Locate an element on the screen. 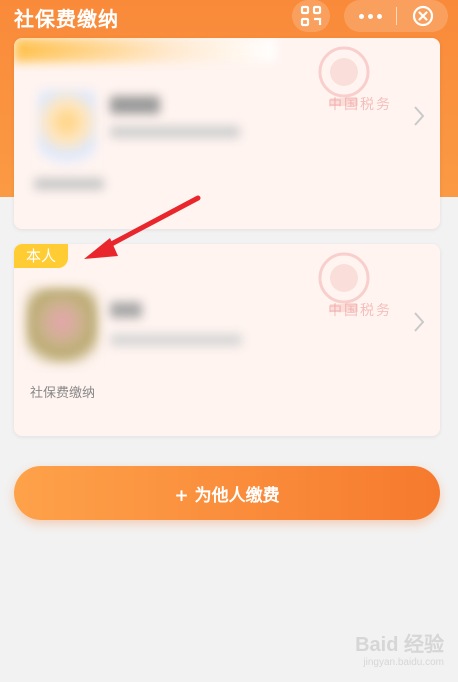 The height and width of the screenshot is (682, 458). more-icon is located at coordinates (370, 16).